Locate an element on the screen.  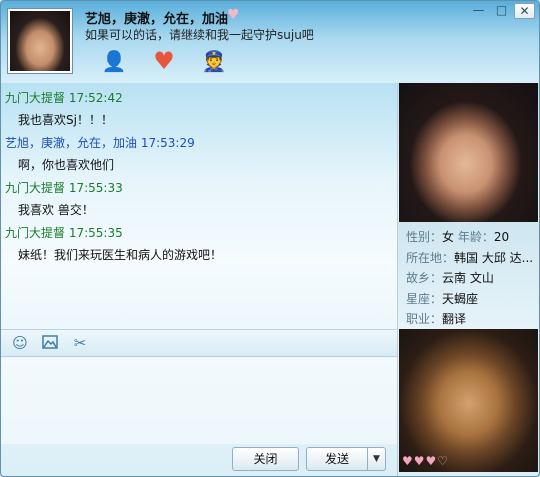
smiley-icon: ☺ is located at coordinates (20, 343).